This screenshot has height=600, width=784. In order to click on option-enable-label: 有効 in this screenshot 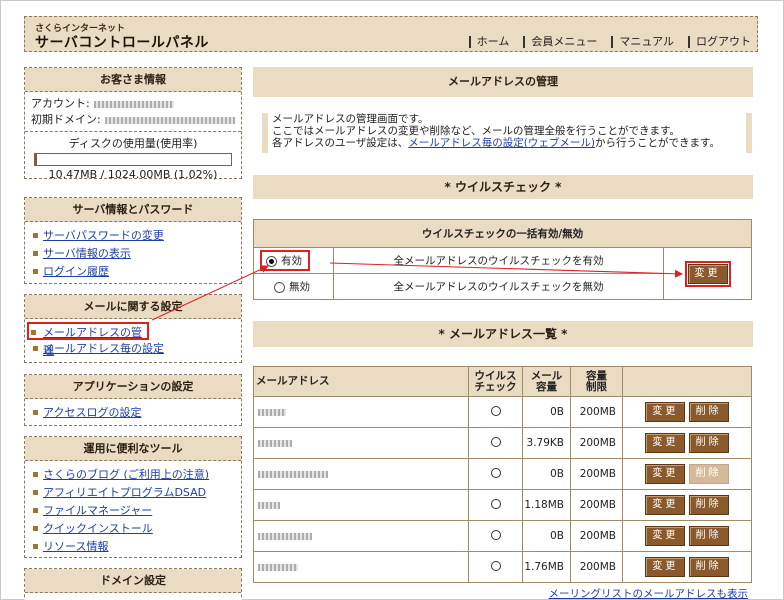, I will do `click(291, 261)`.